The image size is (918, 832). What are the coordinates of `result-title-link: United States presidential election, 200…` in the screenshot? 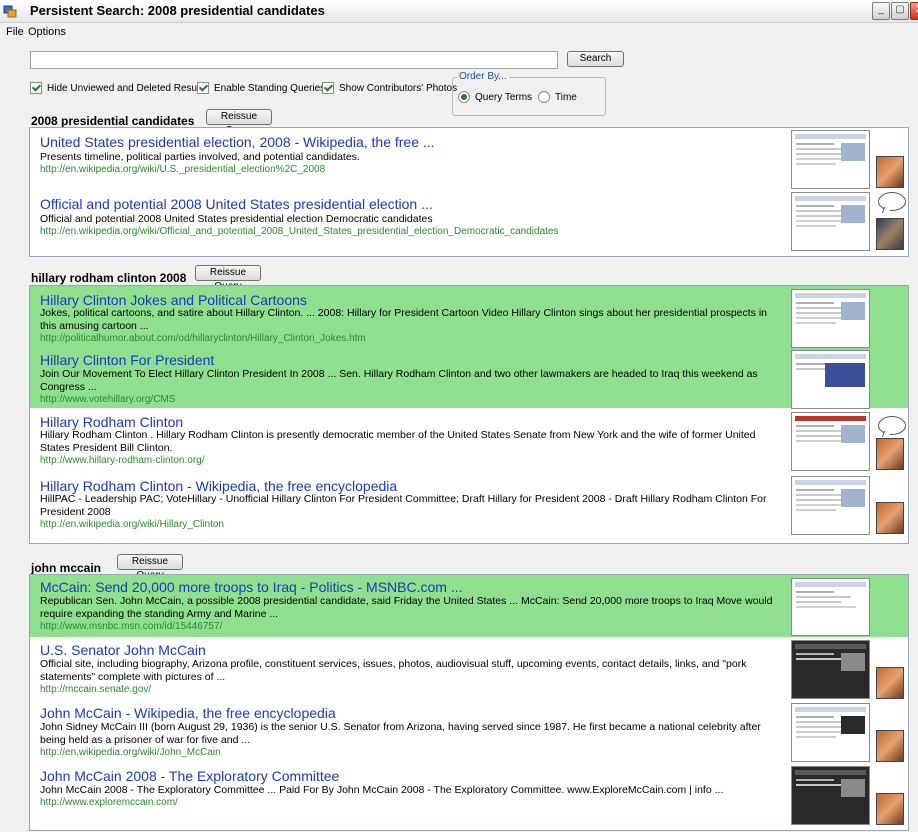 It's located at (237, 142).